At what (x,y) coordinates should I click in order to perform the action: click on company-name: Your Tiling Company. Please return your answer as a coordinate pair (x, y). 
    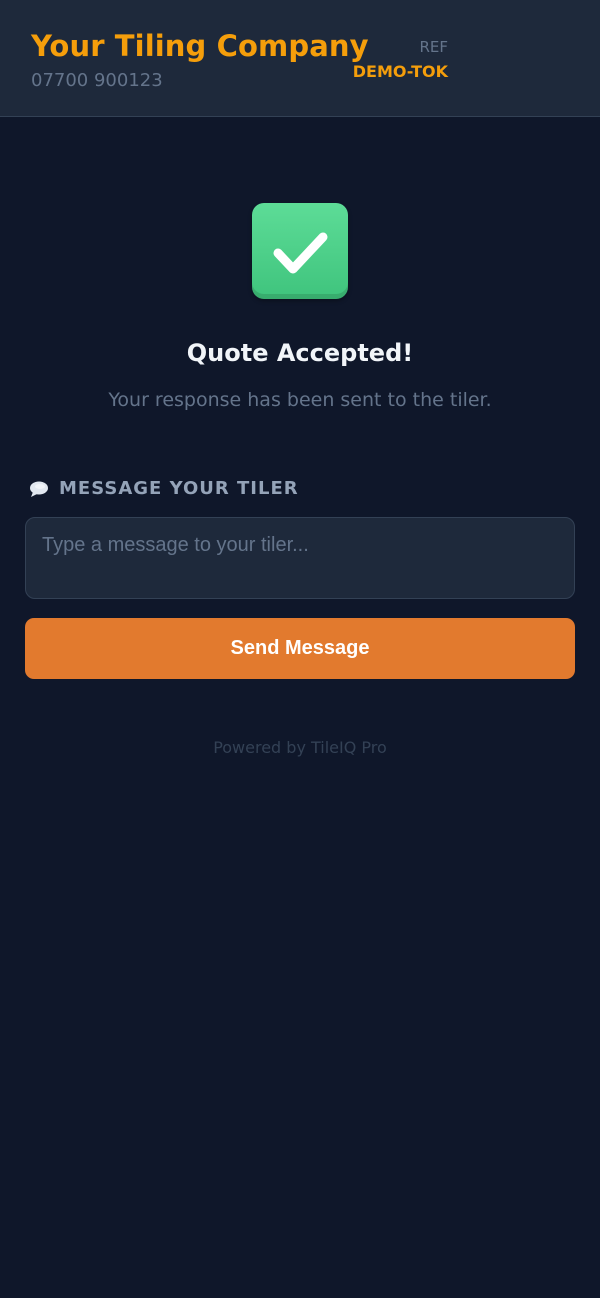
    Looking at the image, I should click on (200, 46).